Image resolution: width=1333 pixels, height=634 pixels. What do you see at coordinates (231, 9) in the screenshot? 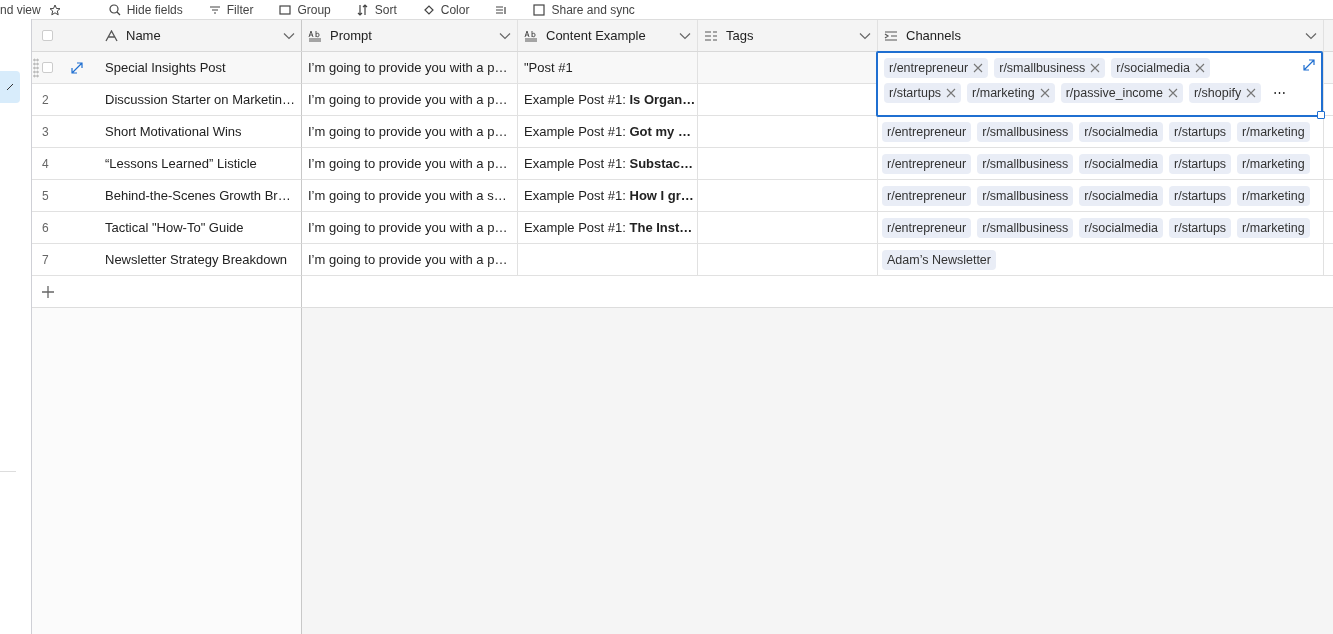
I see `filter-toolbar-button: Filter` at bounding box center [231, 9].